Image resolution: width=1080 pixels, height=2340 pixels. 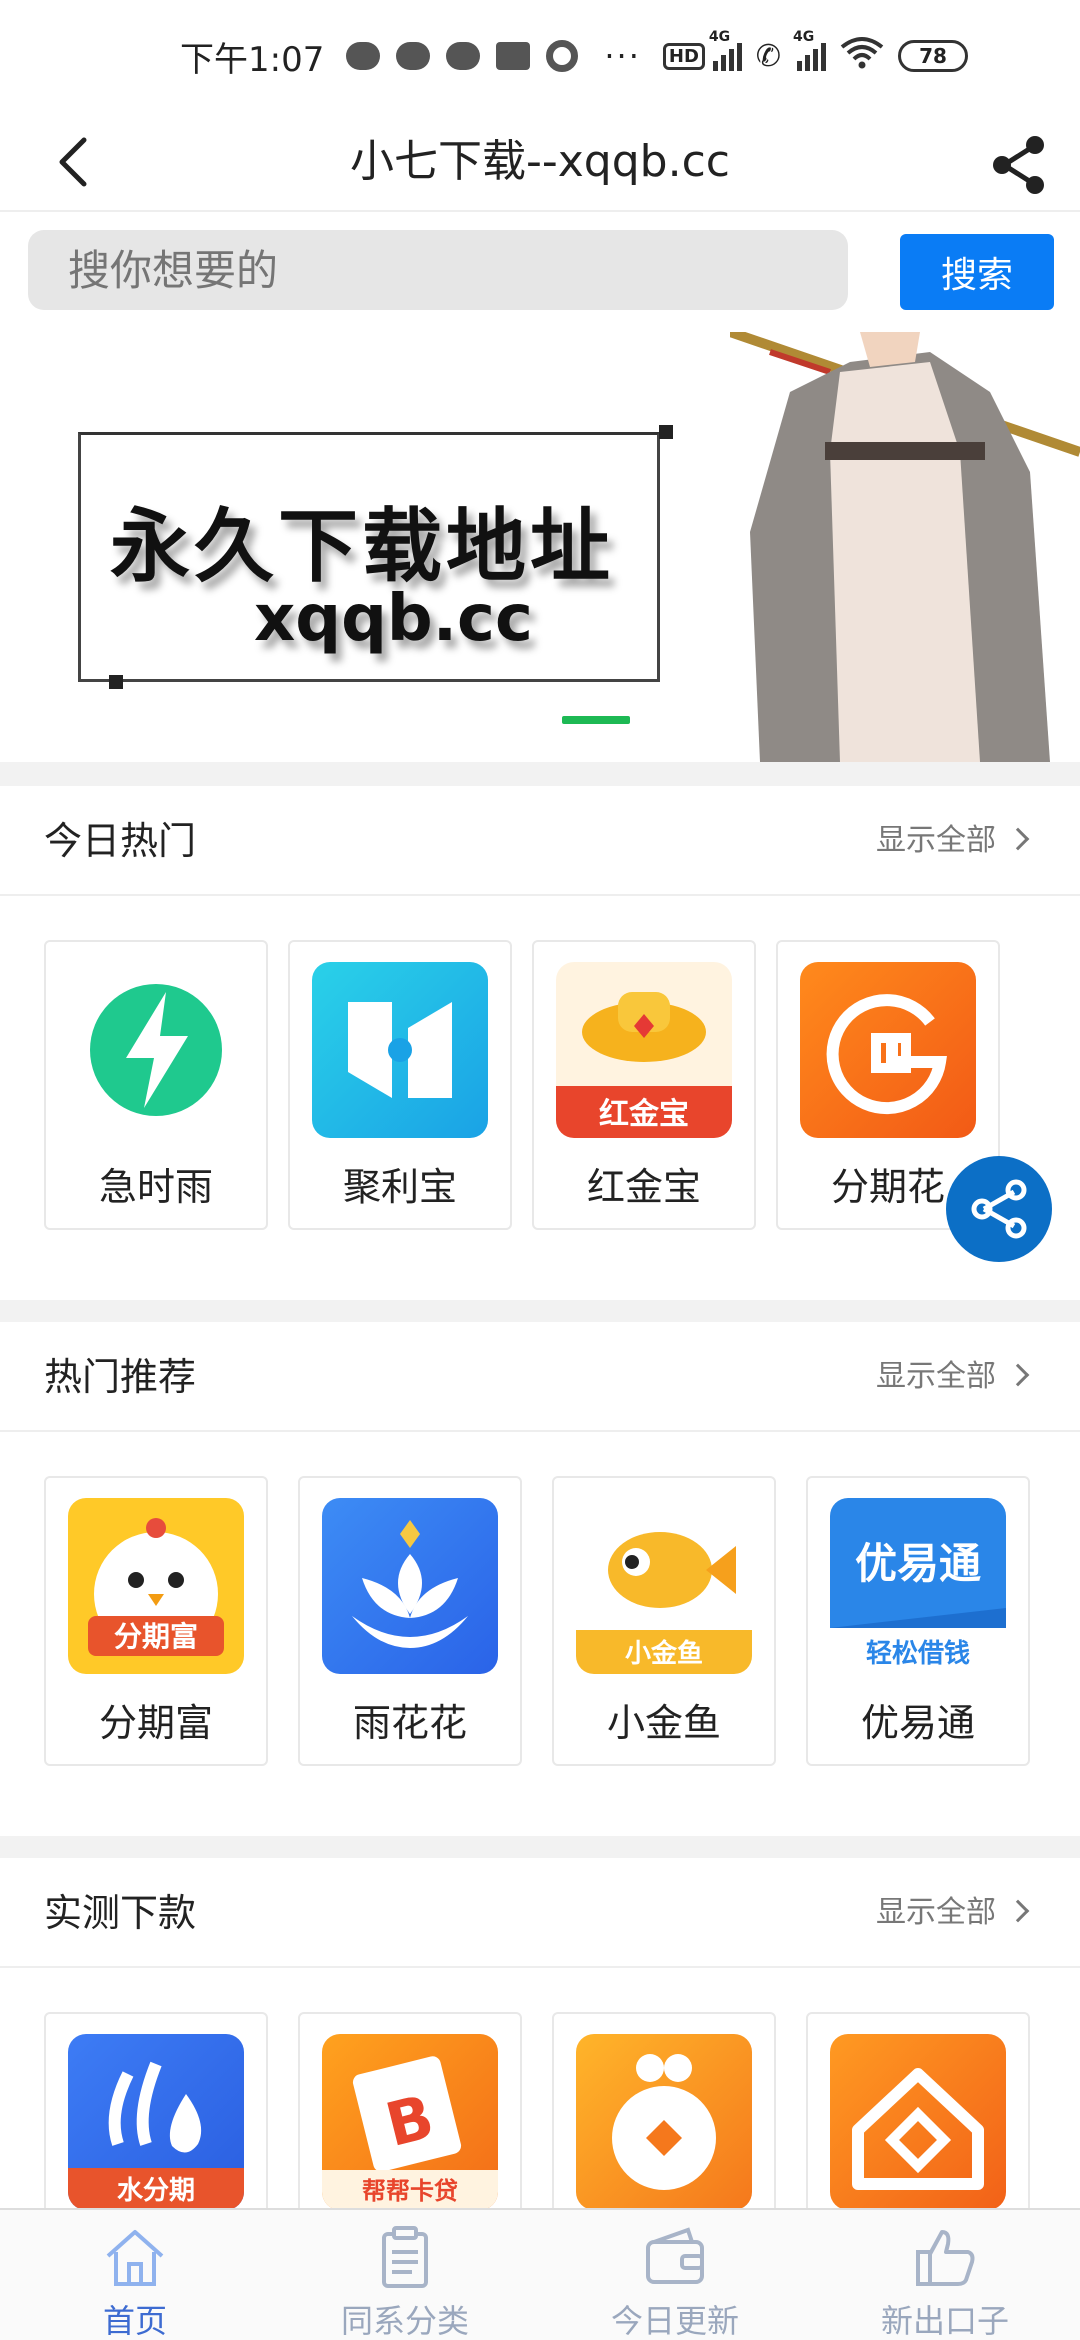 I want to click on app-card: 雨花花, so click(x=410, y=1621).